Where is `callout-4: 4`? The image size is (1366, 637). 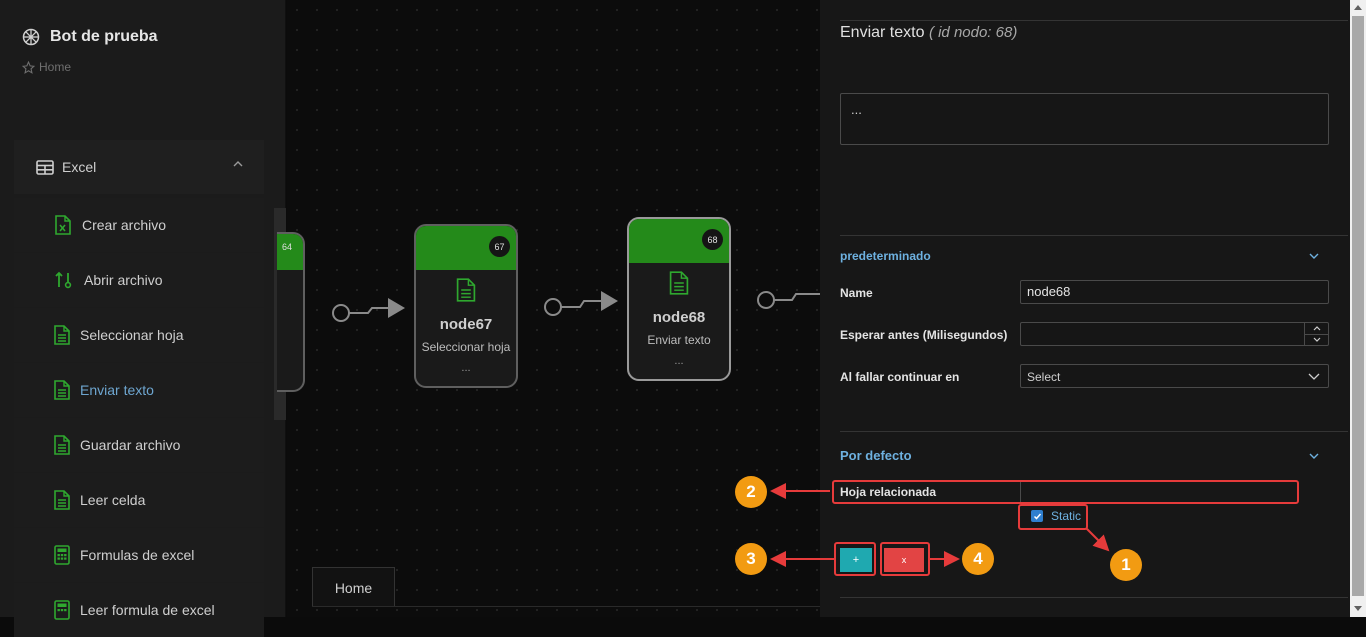 callout-4: 4 is located at coordinates (978, 559).